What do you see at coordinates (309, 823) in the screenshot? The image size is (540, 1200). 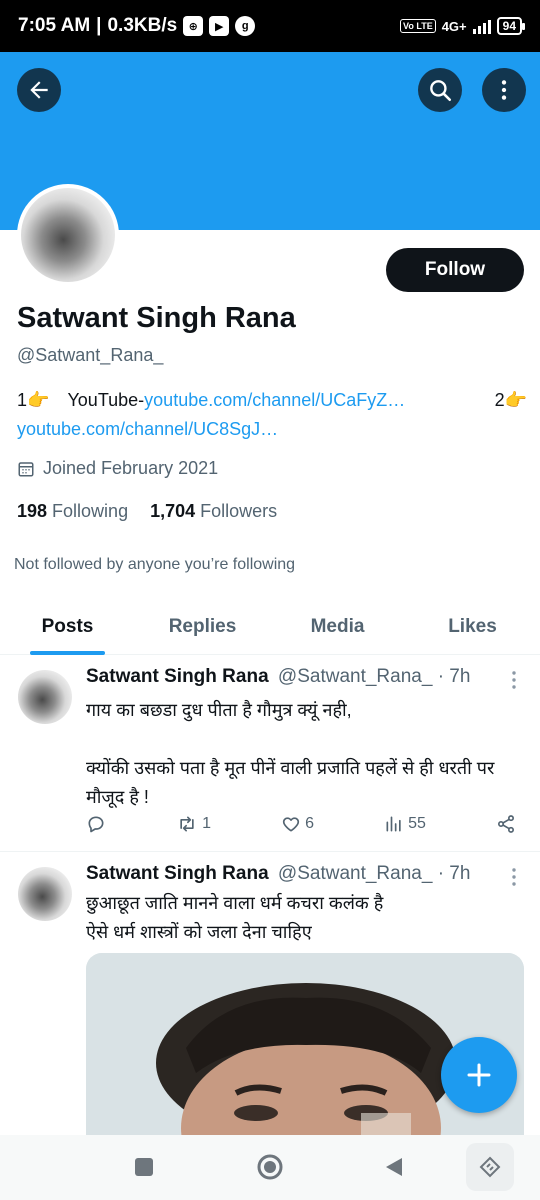 I see `like-count: 6` at bounding box center [309, 823].